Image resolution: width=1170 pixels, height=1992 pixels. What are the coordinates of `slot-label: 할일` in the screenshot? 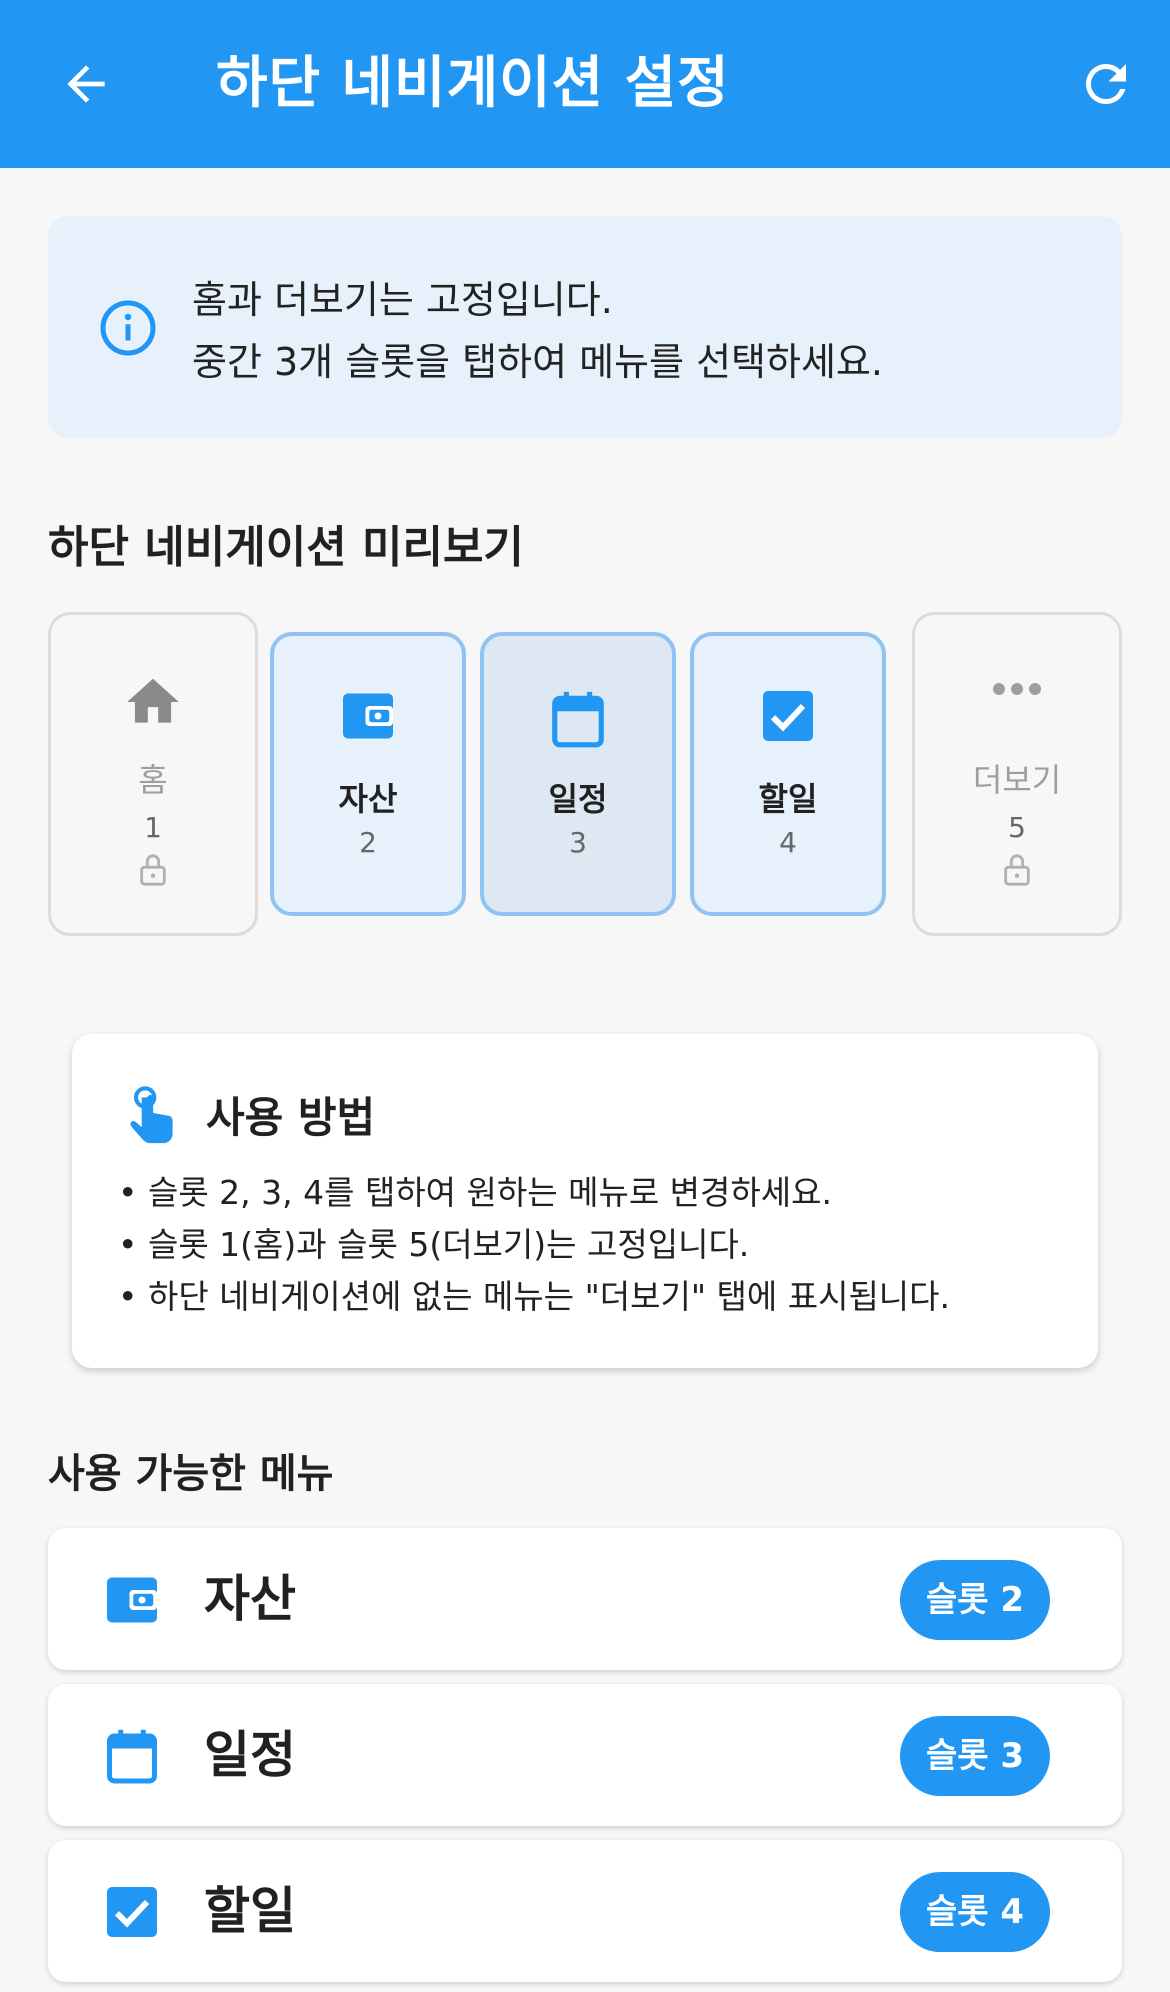 It's located at (788, 799).